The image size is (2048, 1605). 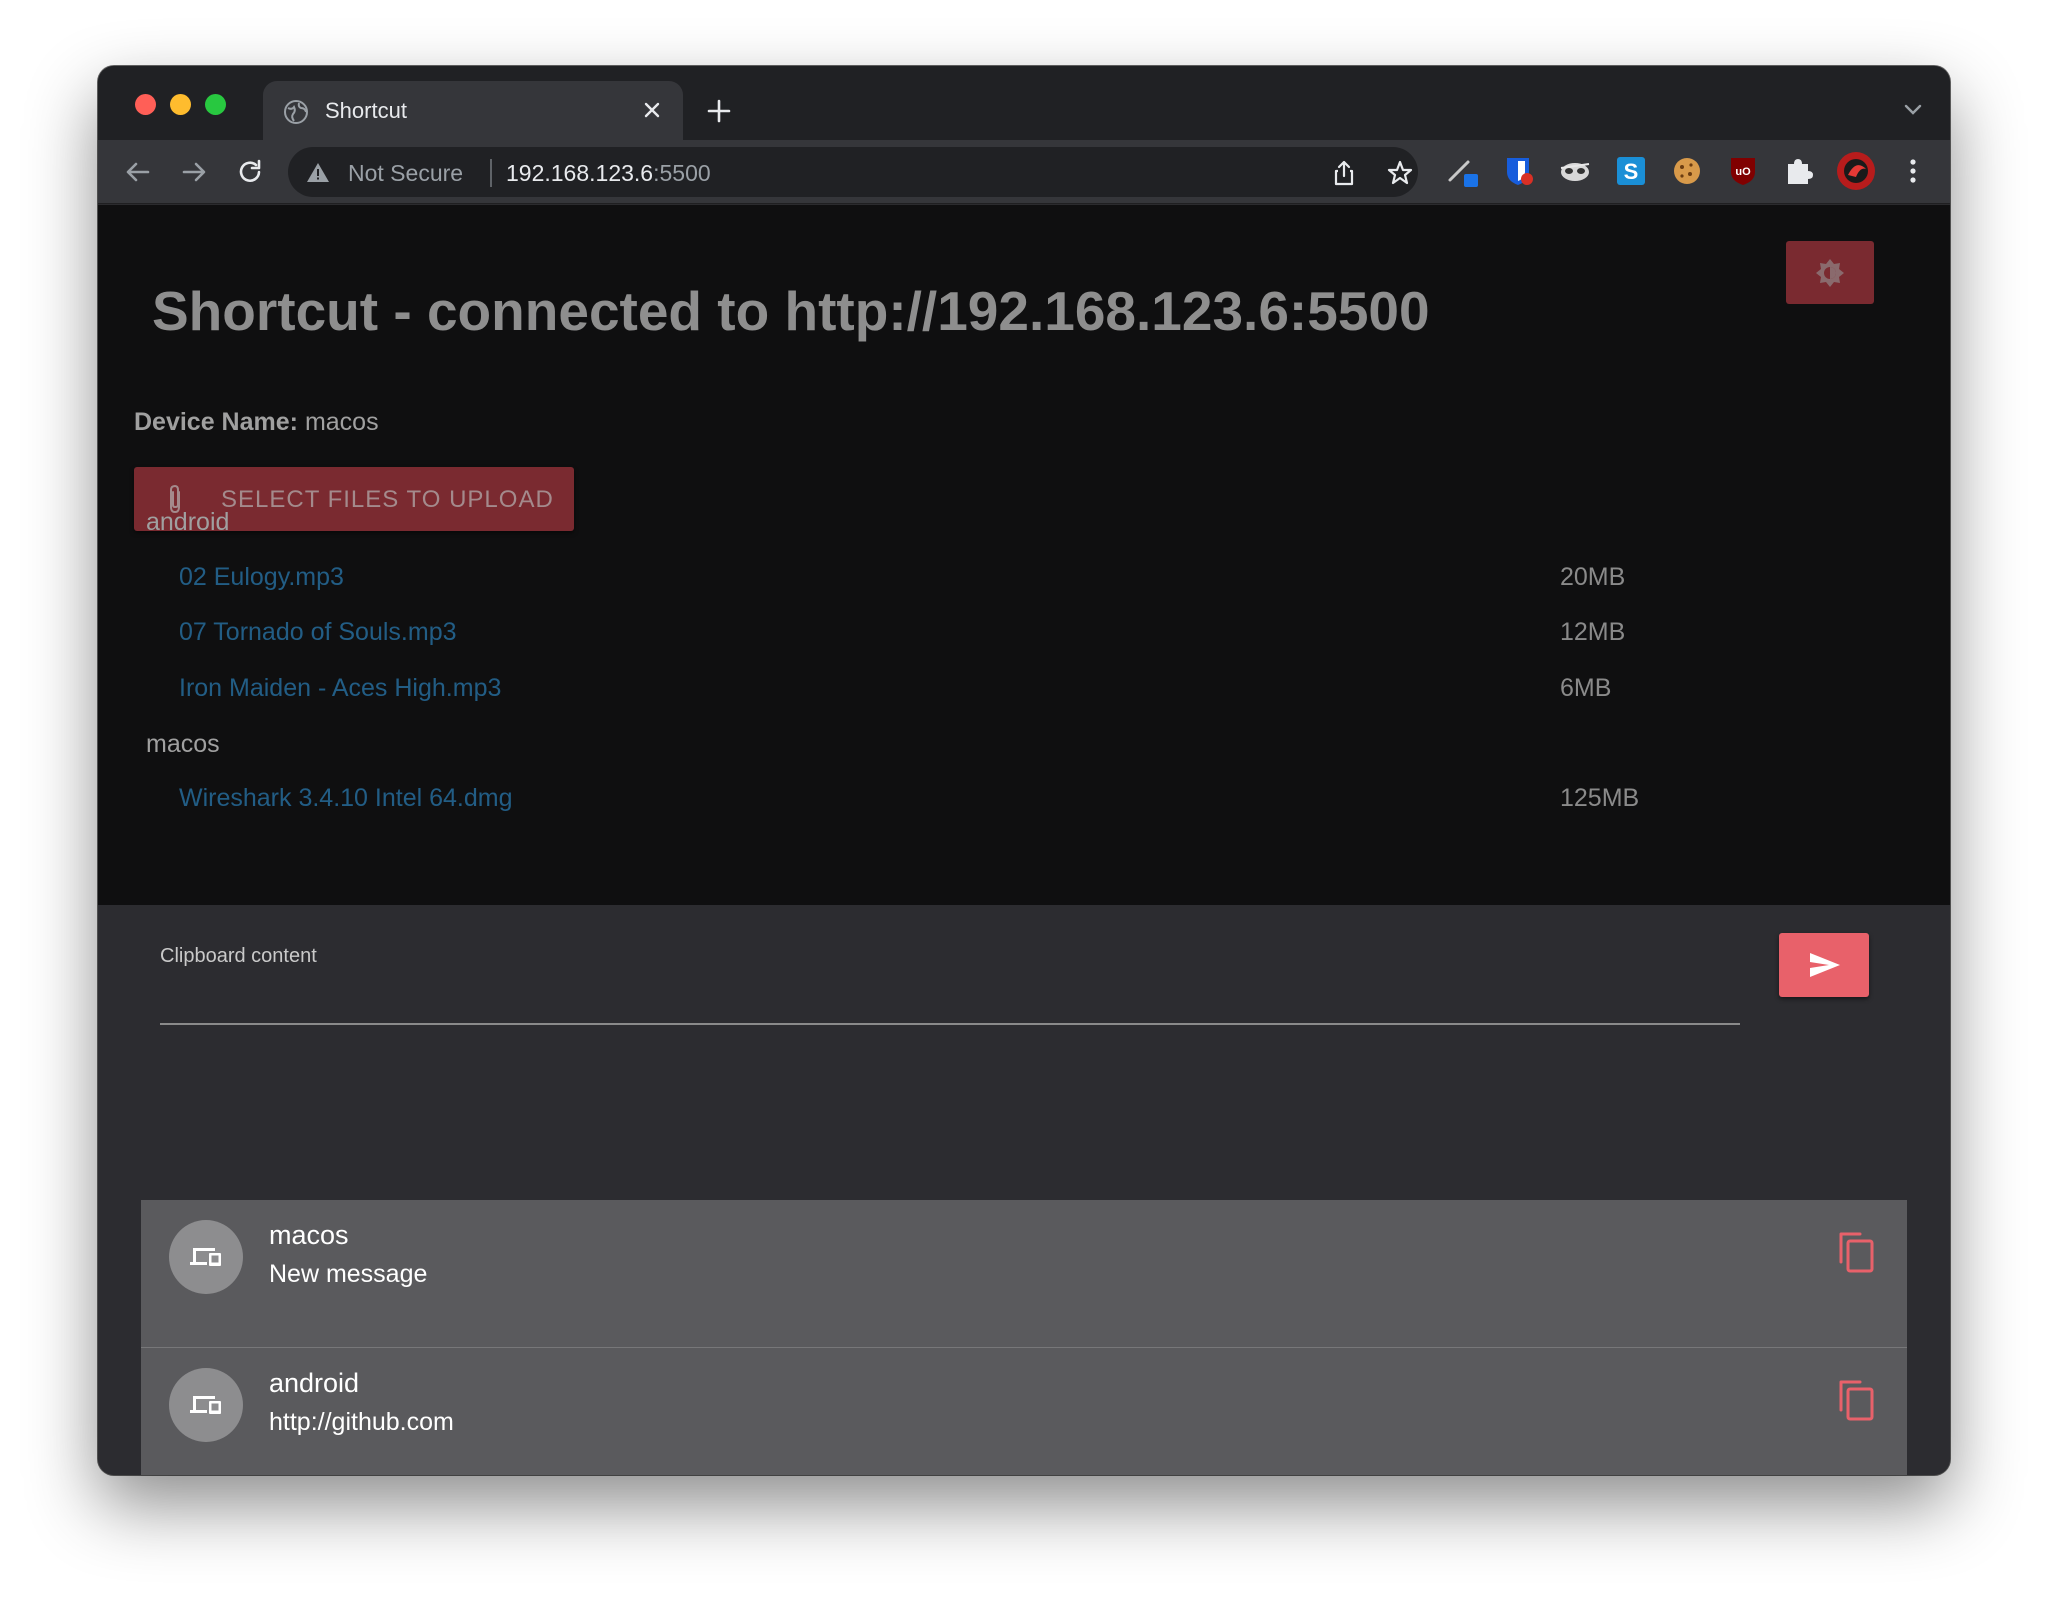 I want to click on file-link: 02 Eulogy.mp3, so click(x=261, y=577).